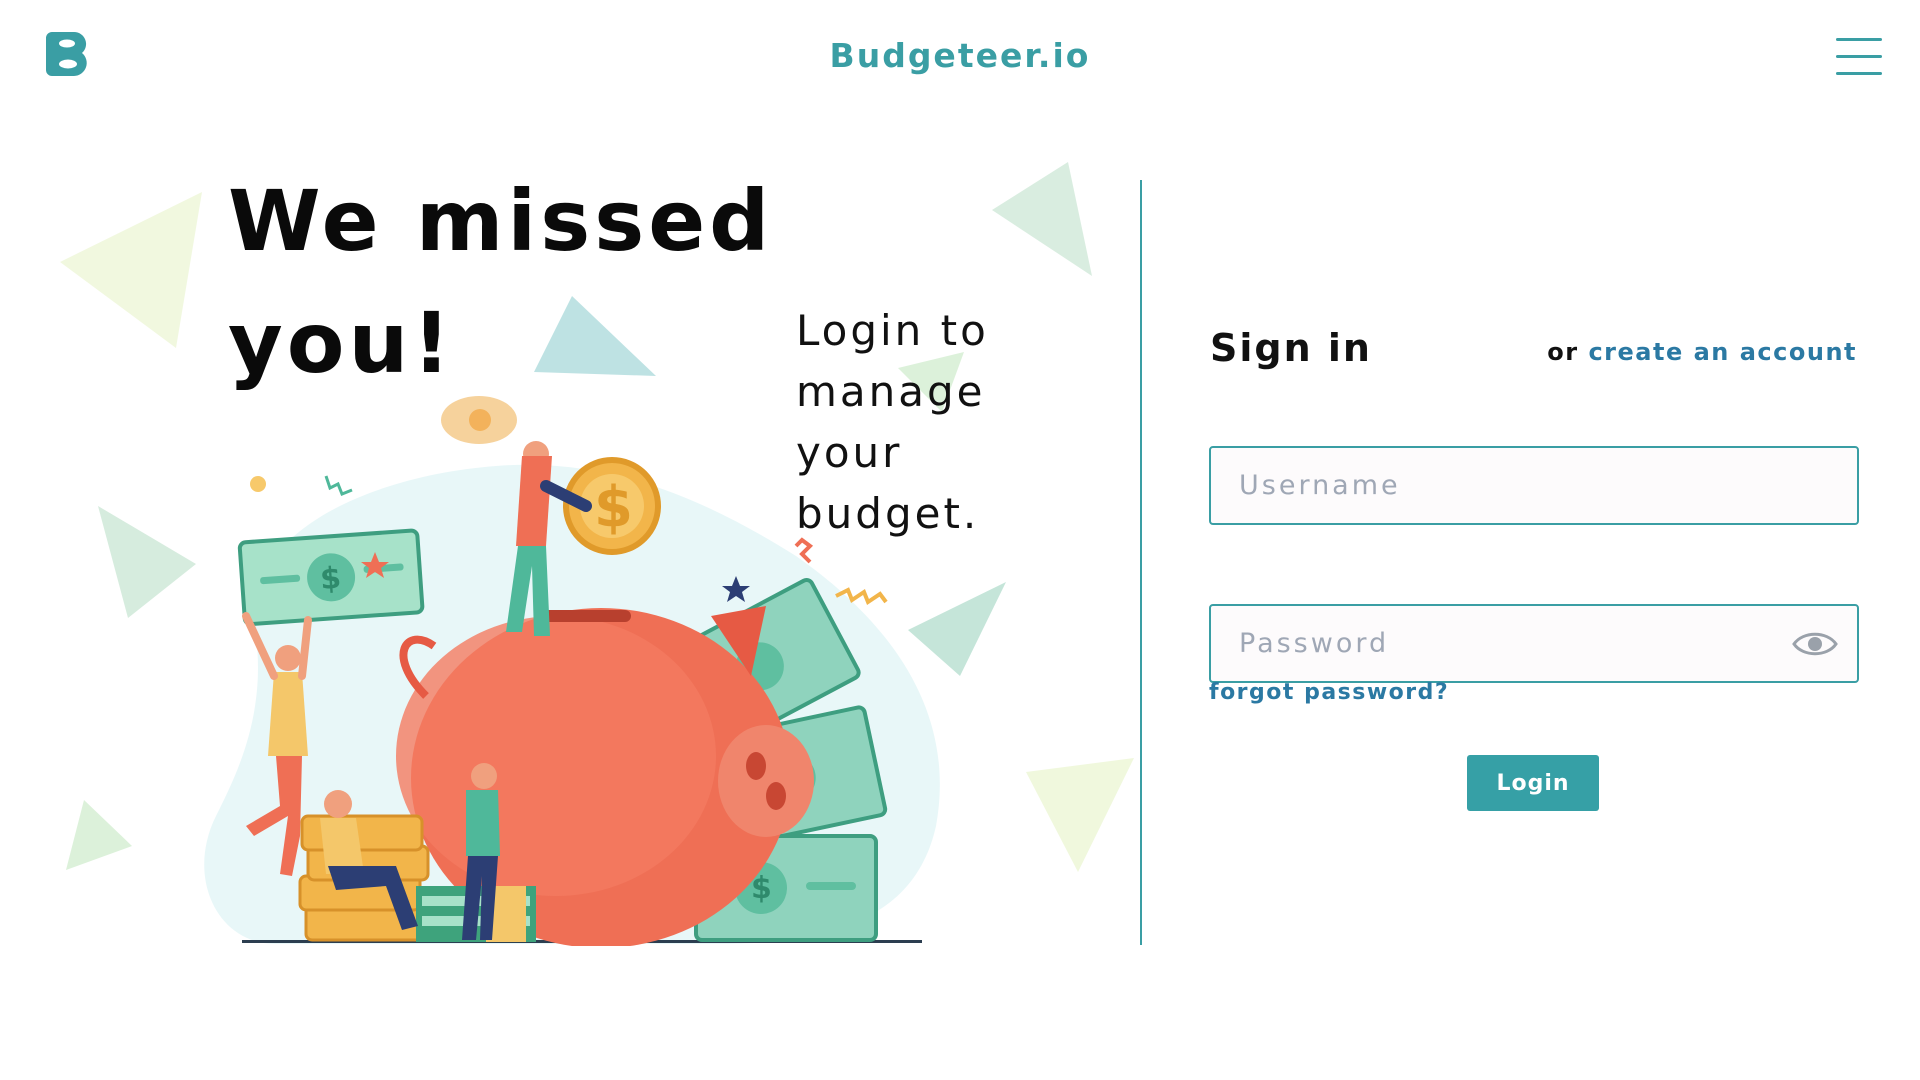  I want to click on create-account-prompt: or create an account, so click(1702, 352).